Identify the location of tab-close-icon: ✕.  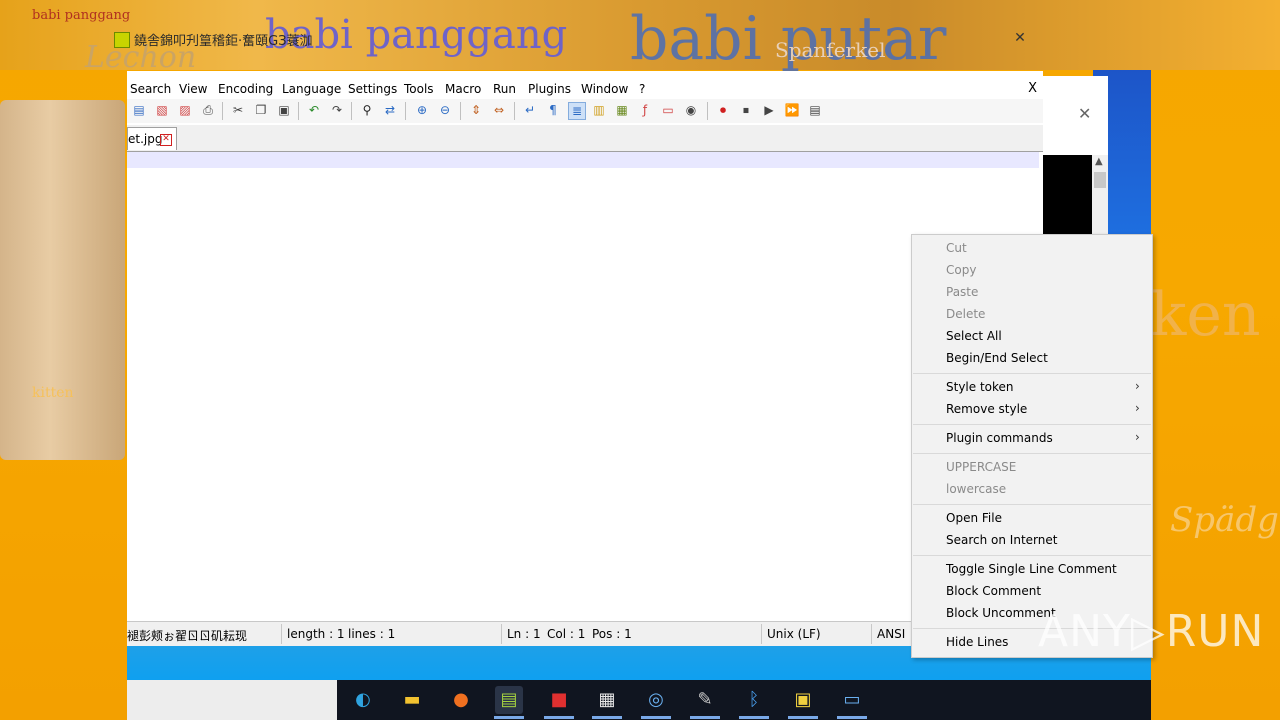
(166, 140).